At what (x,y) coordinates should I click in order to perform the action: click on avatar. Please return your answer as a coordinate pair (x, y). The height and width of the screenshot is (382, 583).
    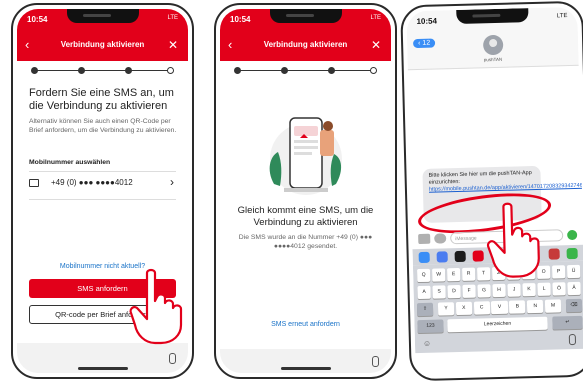
    Looking at the image, I should click on (492, 45).